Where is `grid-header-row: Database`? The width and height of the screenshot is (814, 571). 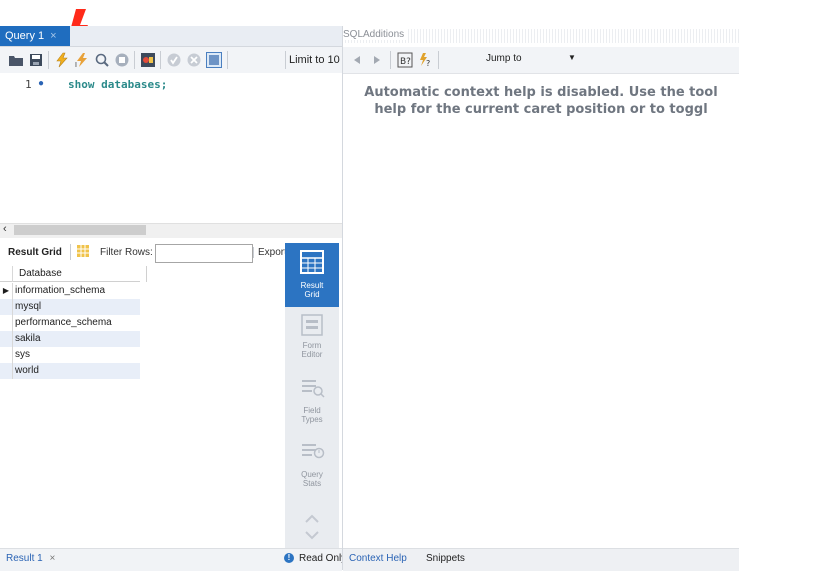
grid-header-row: Database is located at coordinates (73, 274).